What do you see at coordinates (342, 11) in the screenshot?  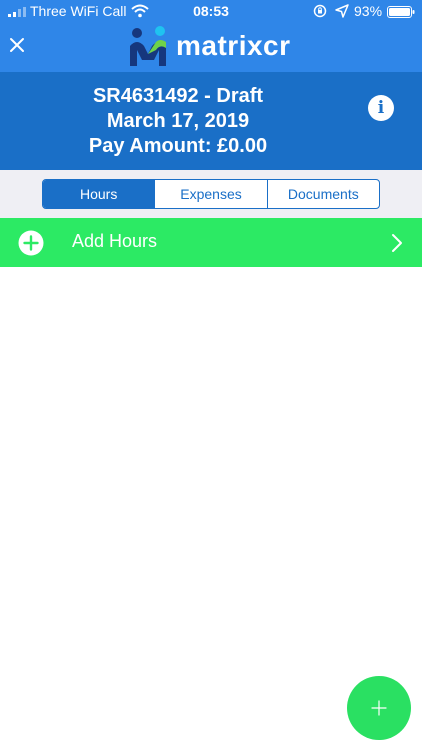 I see `location-icon` at bounding box center [342, 11].